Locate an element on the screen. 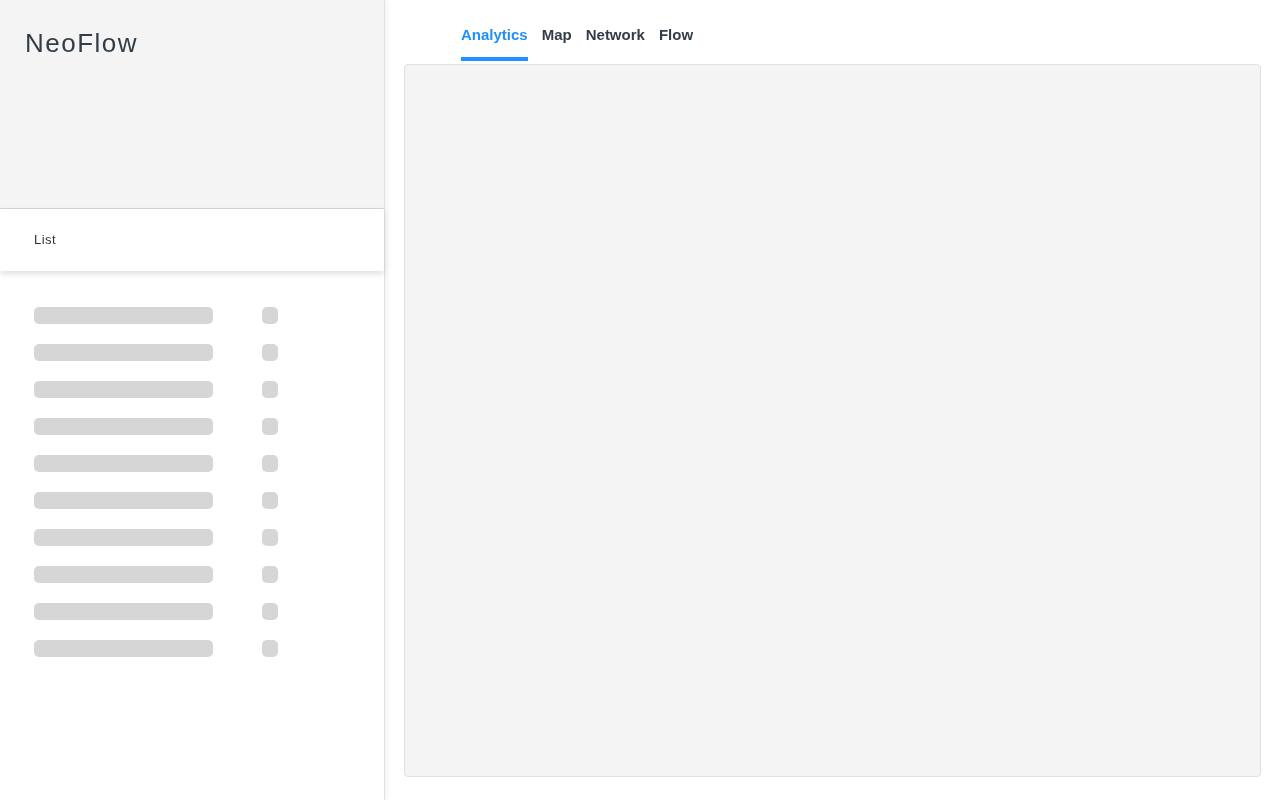 This screenshot has height=800, width=1280. tab: Network is located at coordinates (615, 42).